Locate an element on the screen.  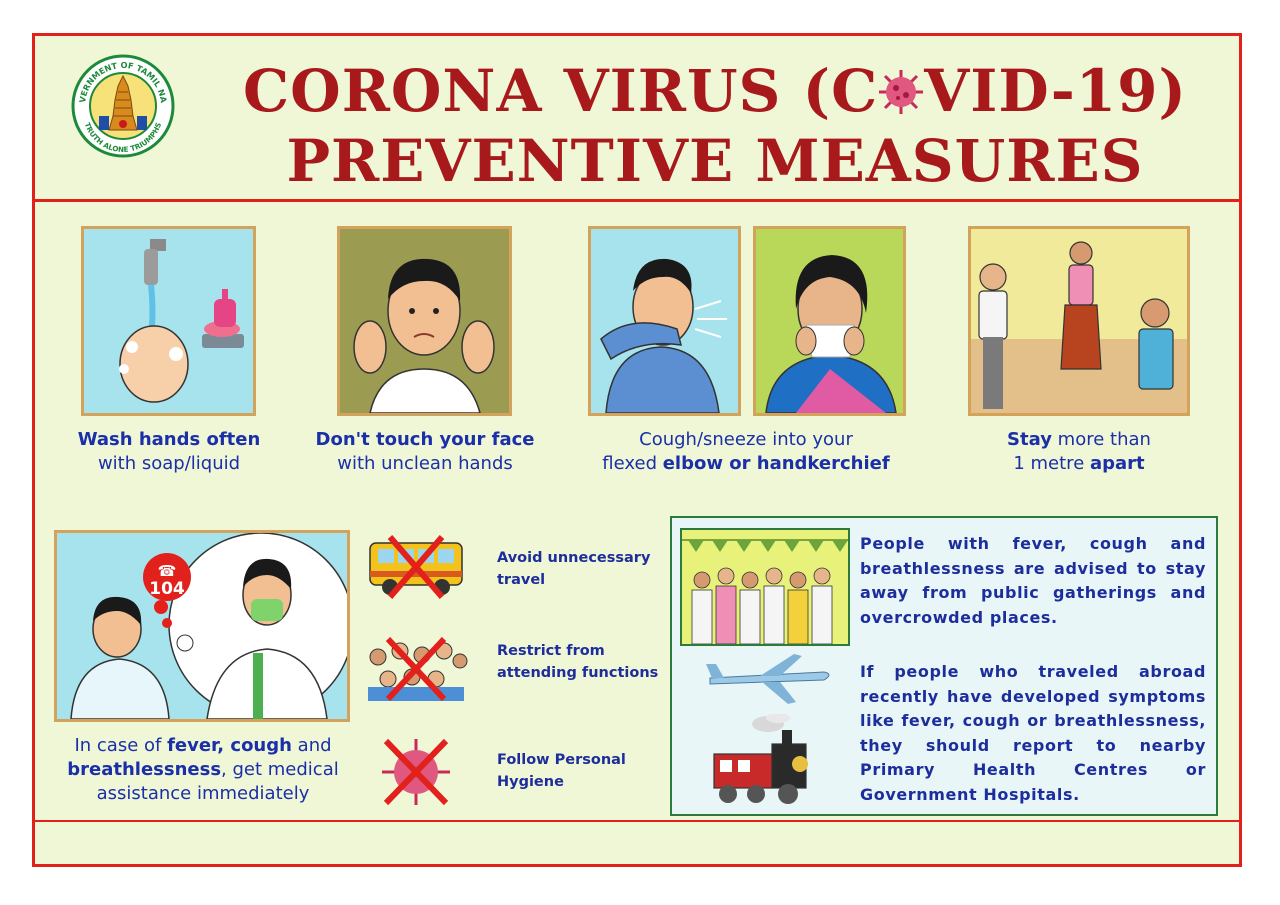
cough-elbow-illustration is located at coordinates (664, 321).